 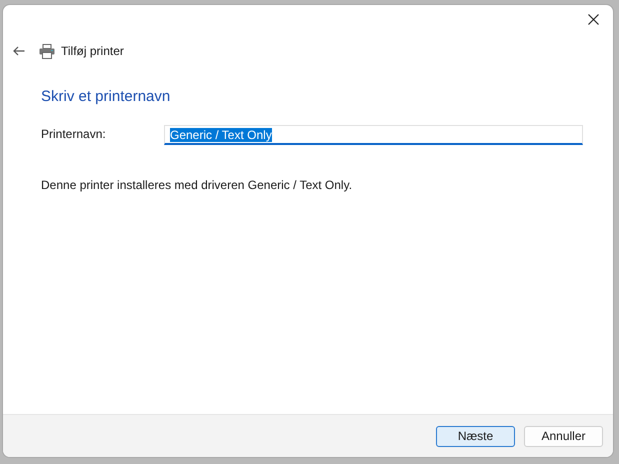 What do you see at coordinates (475, 436) in the screenshot?
I see `next-button: Næste` at bounding box center [475, 436].